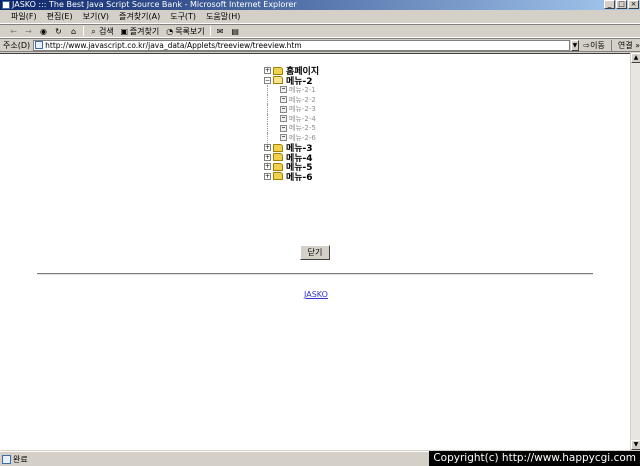  I want to click on search-button: ⌕ 검색, so click(101, 31).